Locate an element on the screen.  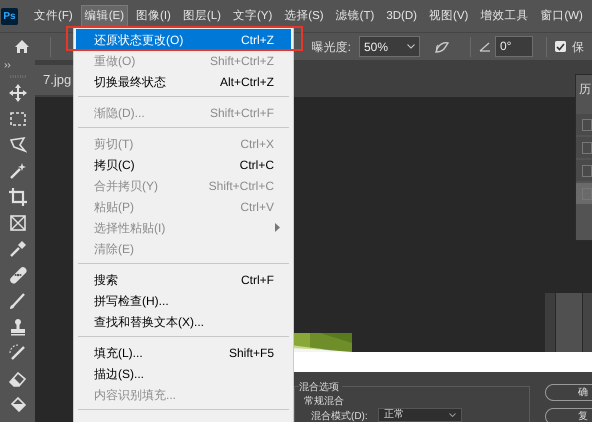
menu-item: 增效工具 is located at coordinates (504, 16).